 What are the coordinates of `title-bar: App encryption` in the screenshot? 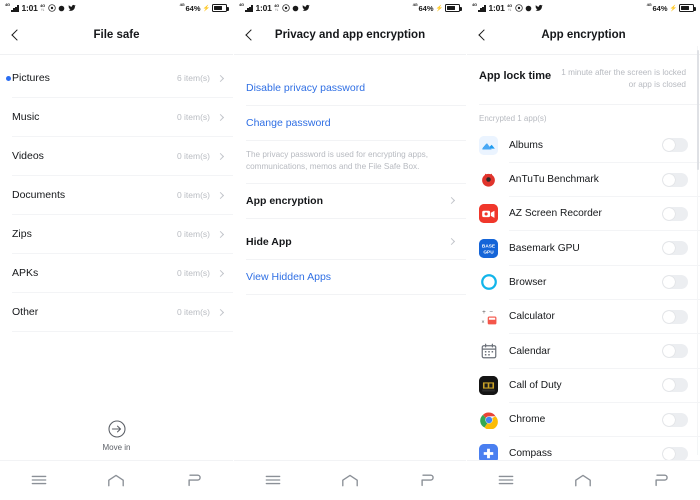 It's located at (583, 35).